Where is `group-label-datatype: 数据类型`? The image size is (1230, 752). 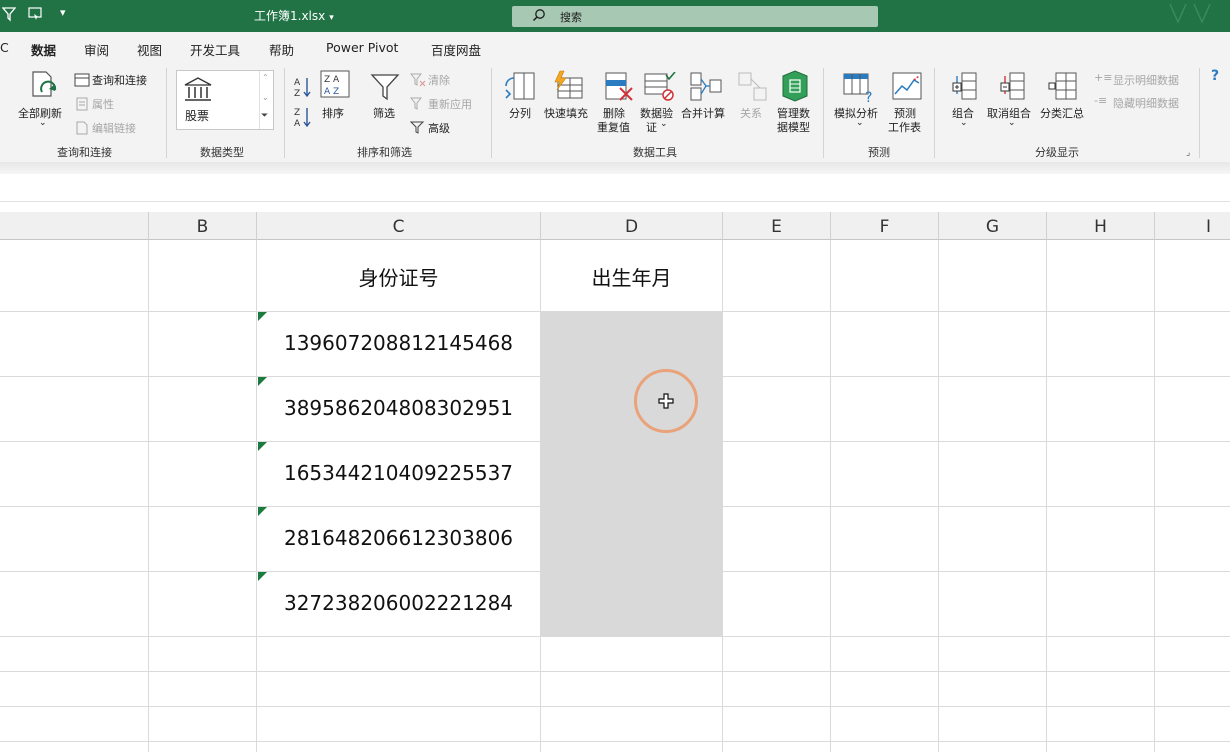 group-label-datatype: 数据类型 is located at coordinates (222, 152).